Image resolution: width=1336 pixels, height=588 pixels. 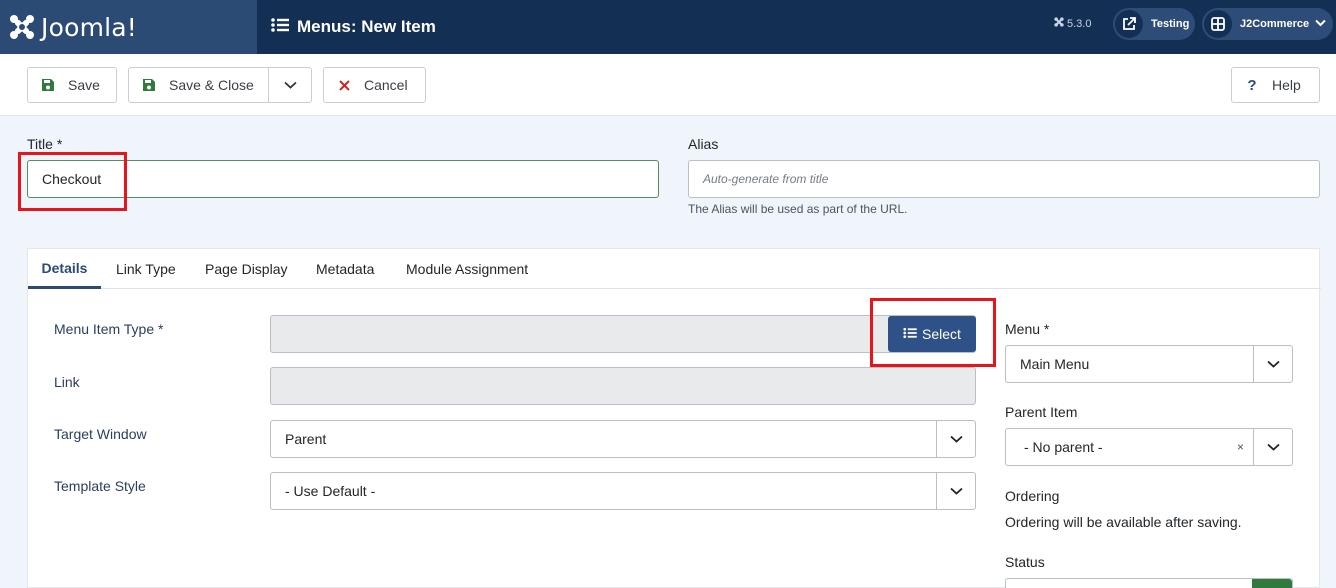 What do you see at coordinates (1170, 24) in the screenshot?
I see `testing-label: Testing` at bounding box center [1170, 24].